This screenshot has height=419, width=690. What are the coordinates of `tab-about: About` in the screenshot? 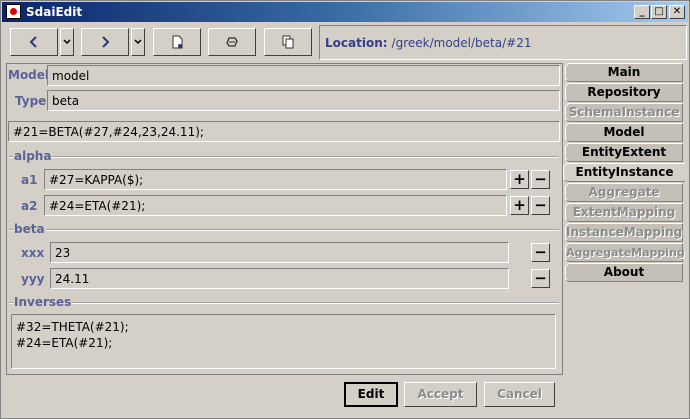 It's located at (624, 272).